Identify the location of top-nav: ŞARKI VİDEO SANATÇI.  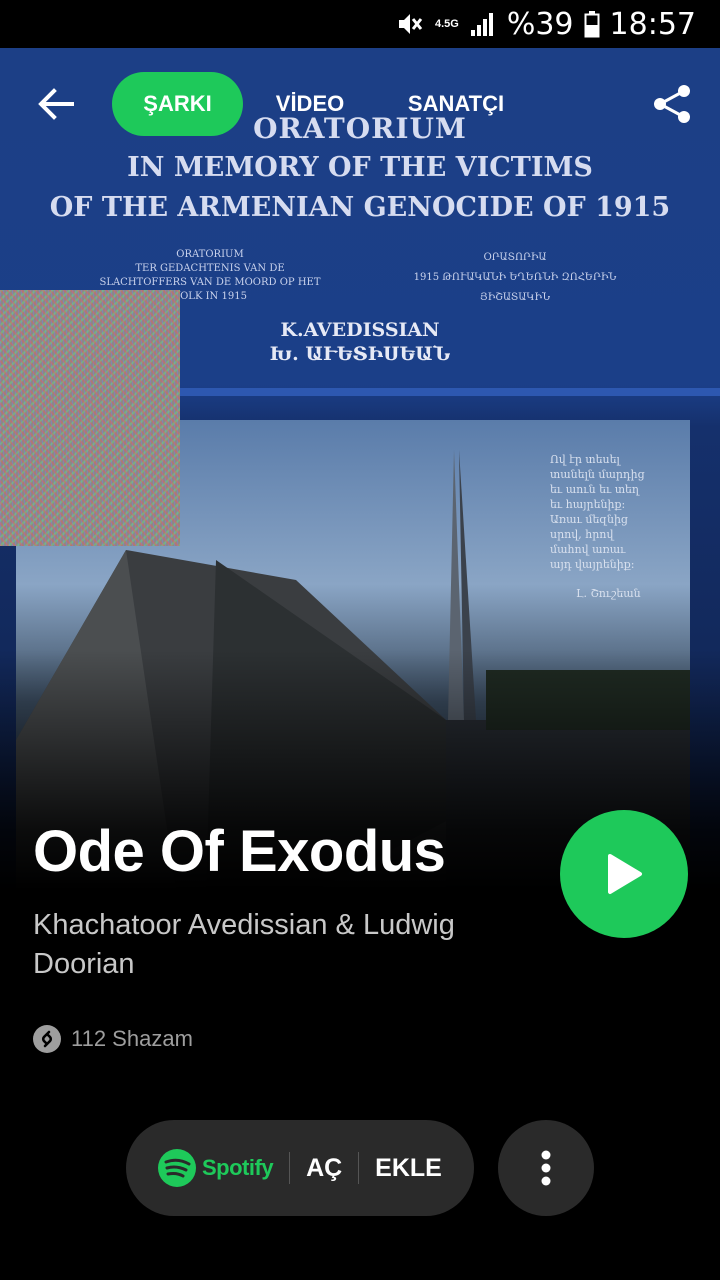
(360, 104).